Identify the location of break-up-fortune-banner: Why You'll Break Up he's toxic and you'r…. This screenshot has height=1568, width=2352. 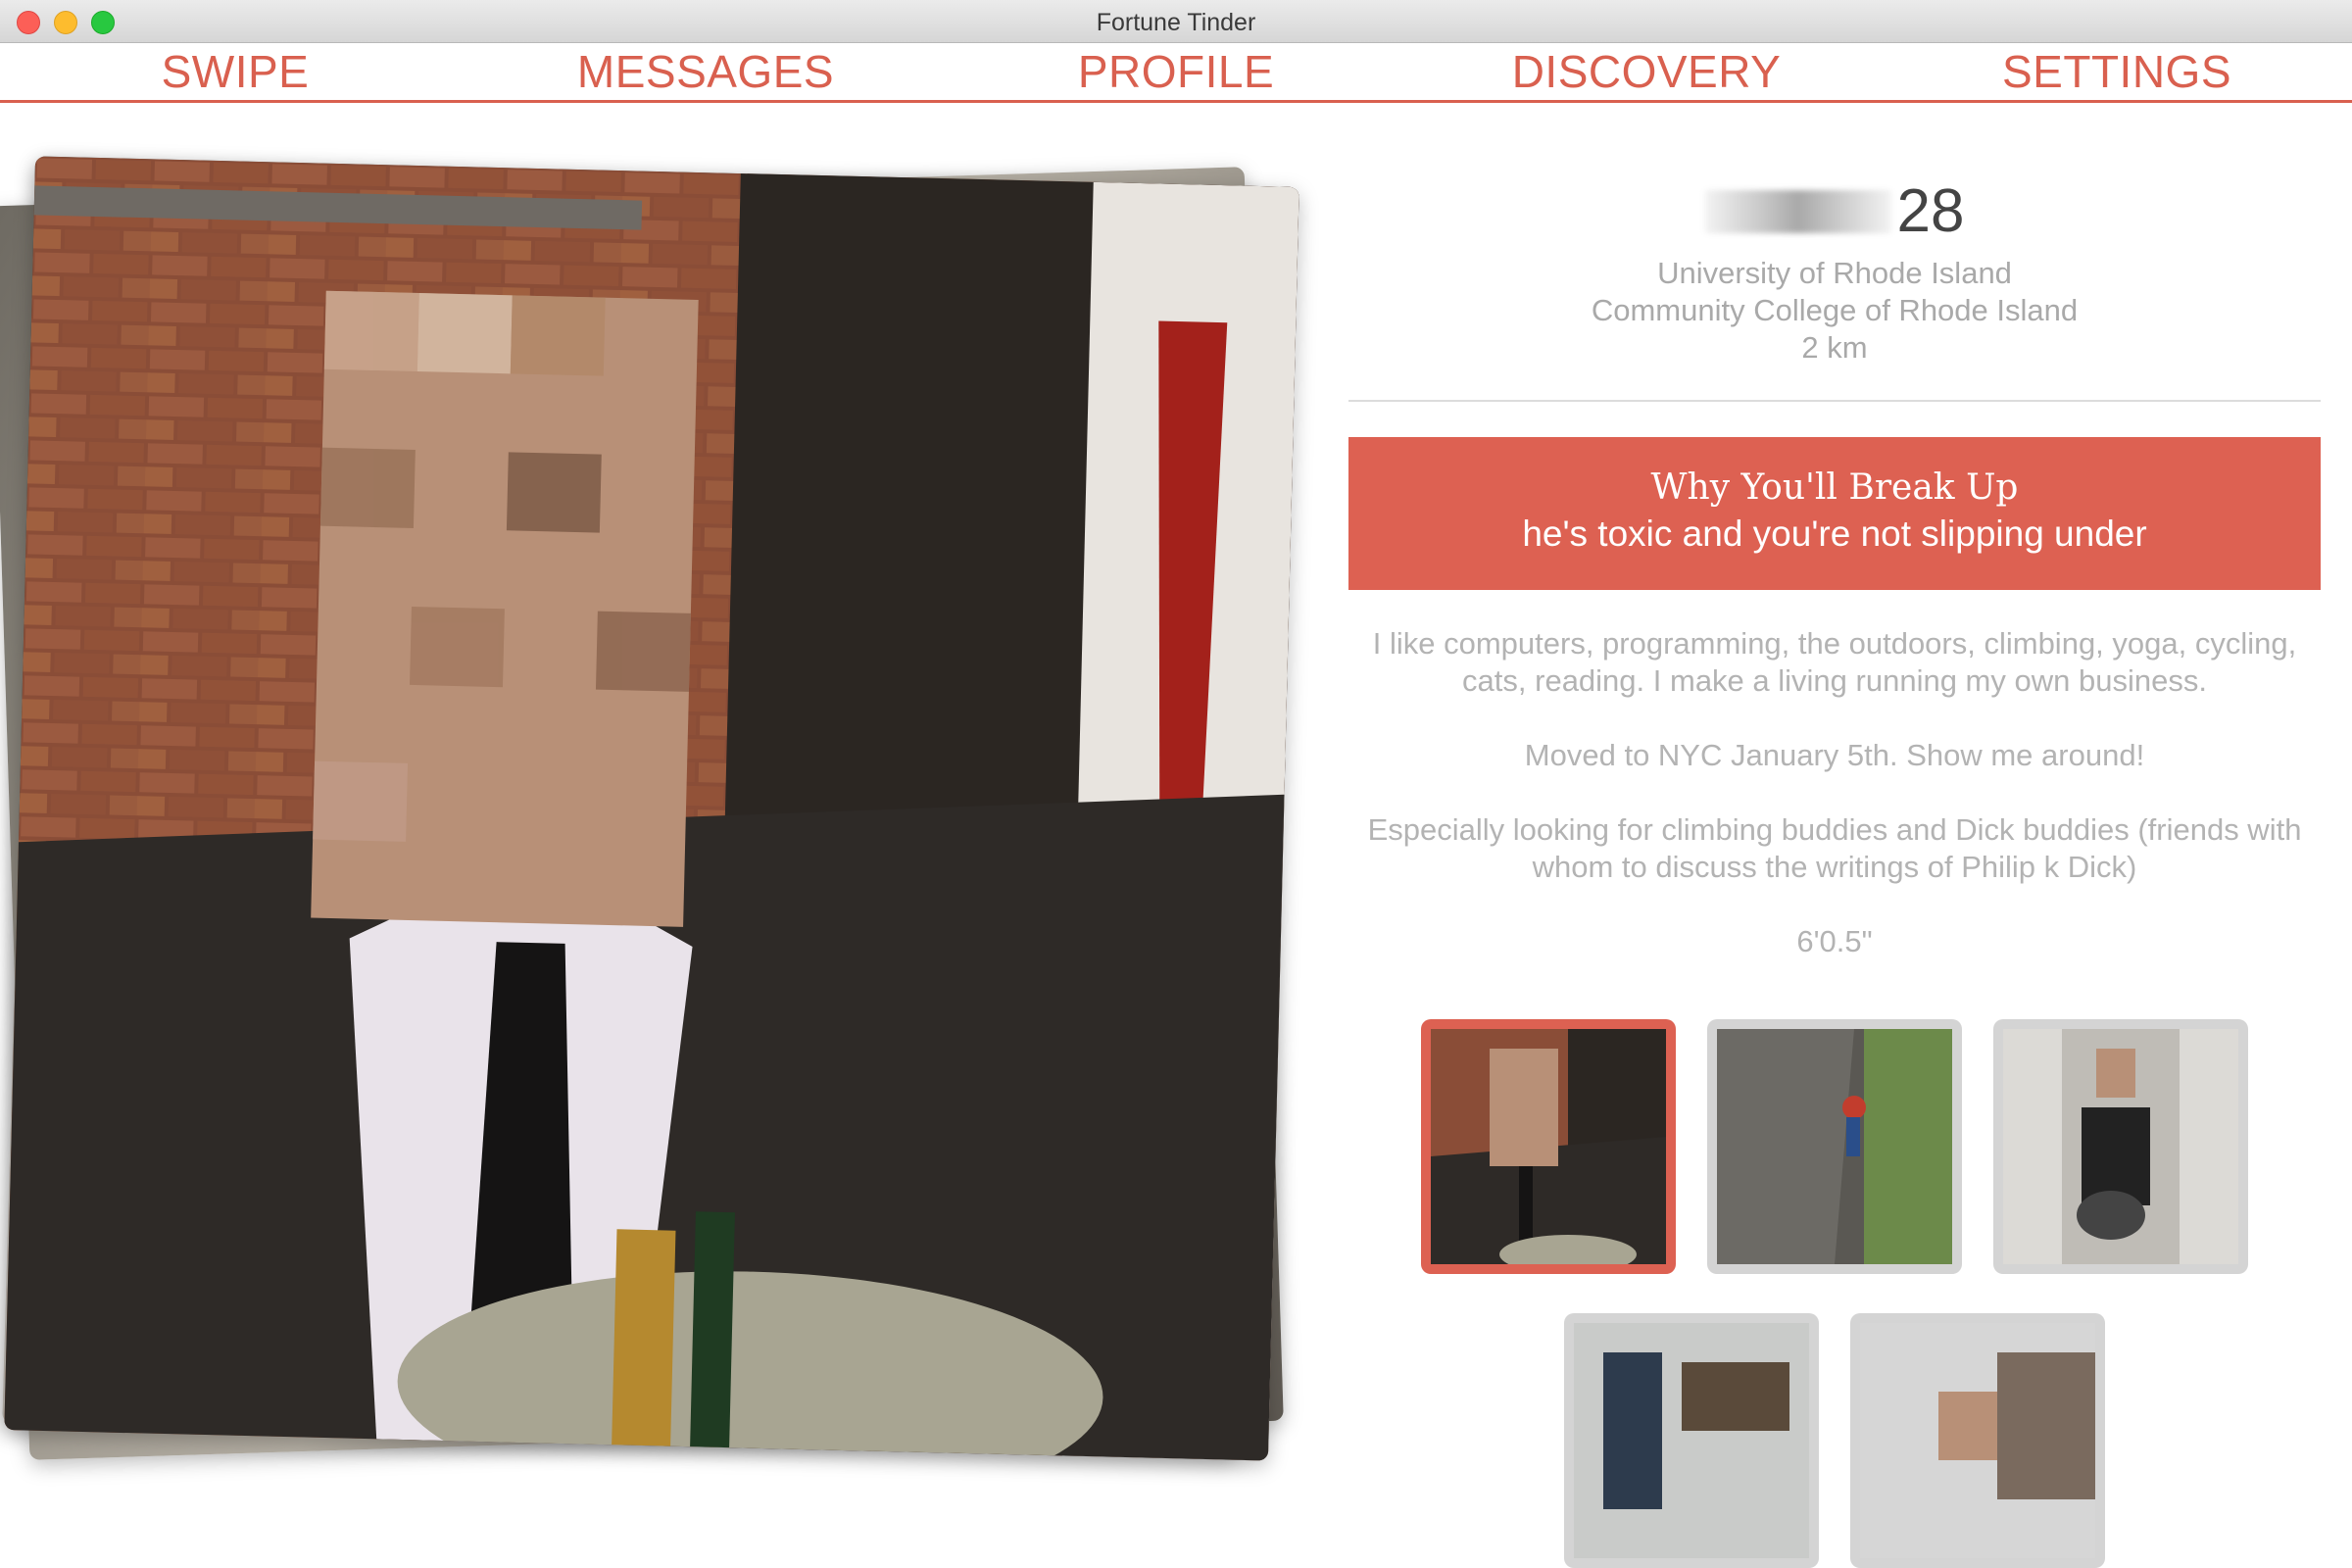
(1834, 513).